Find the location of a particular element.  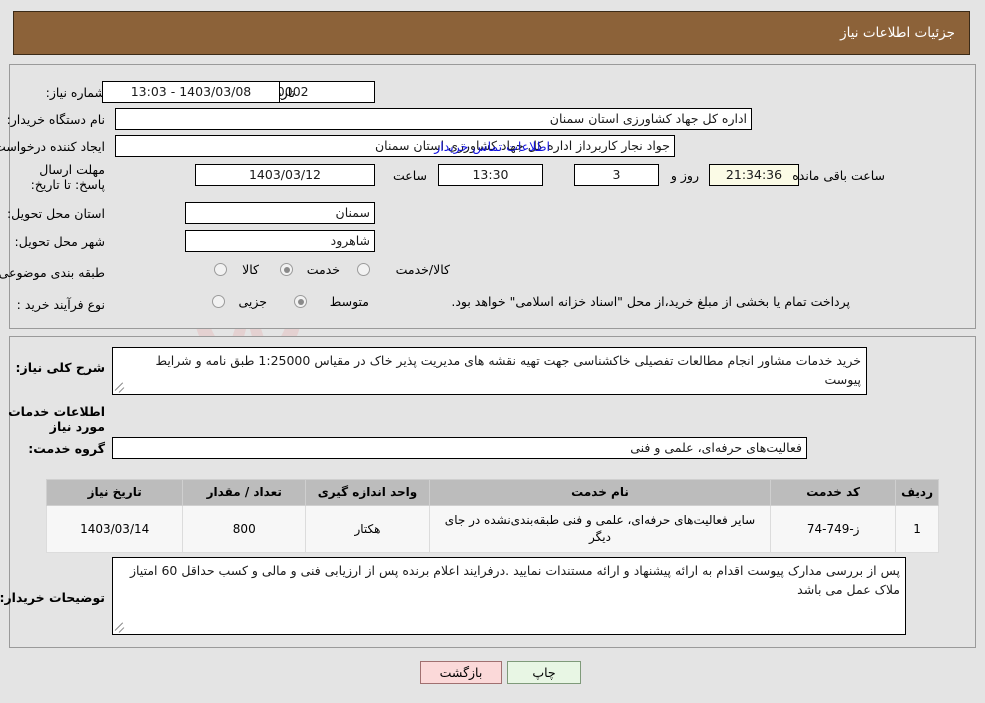

radio-category-khedmat is located at coordinates (286, 269).